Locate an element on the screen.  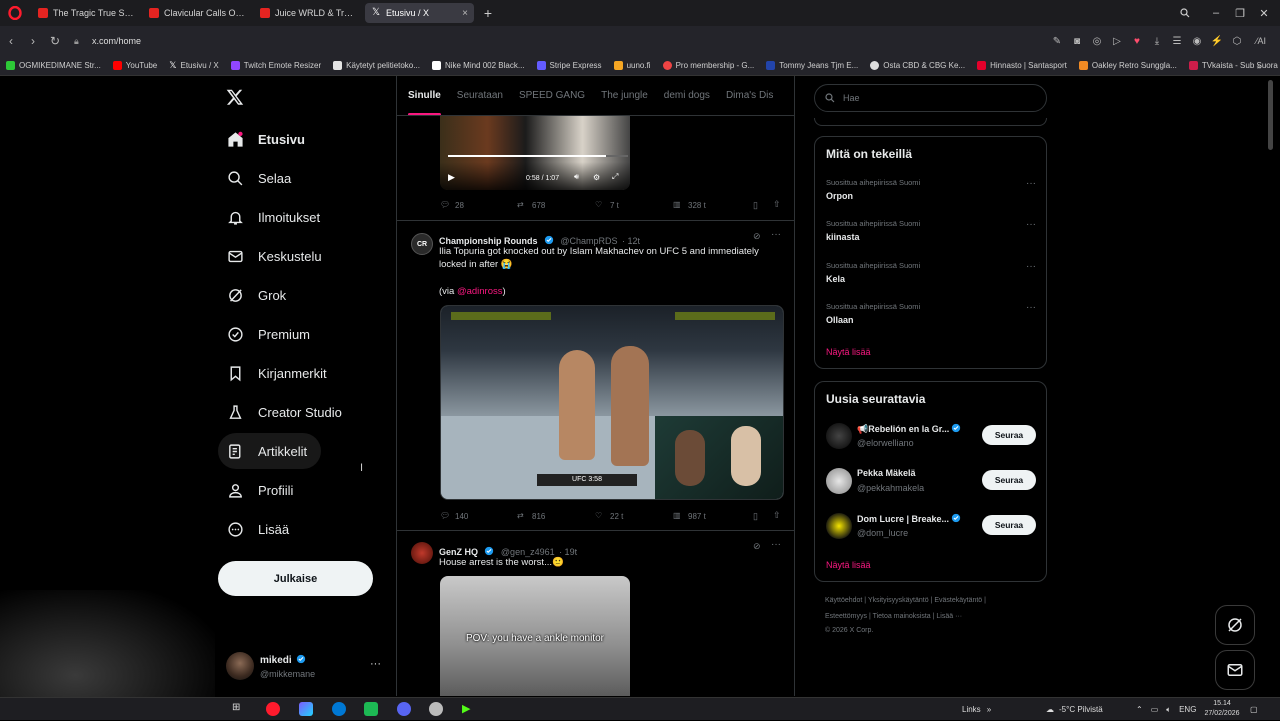
tab-list-4: Dima's Dis is located at coordinates (749, 95).